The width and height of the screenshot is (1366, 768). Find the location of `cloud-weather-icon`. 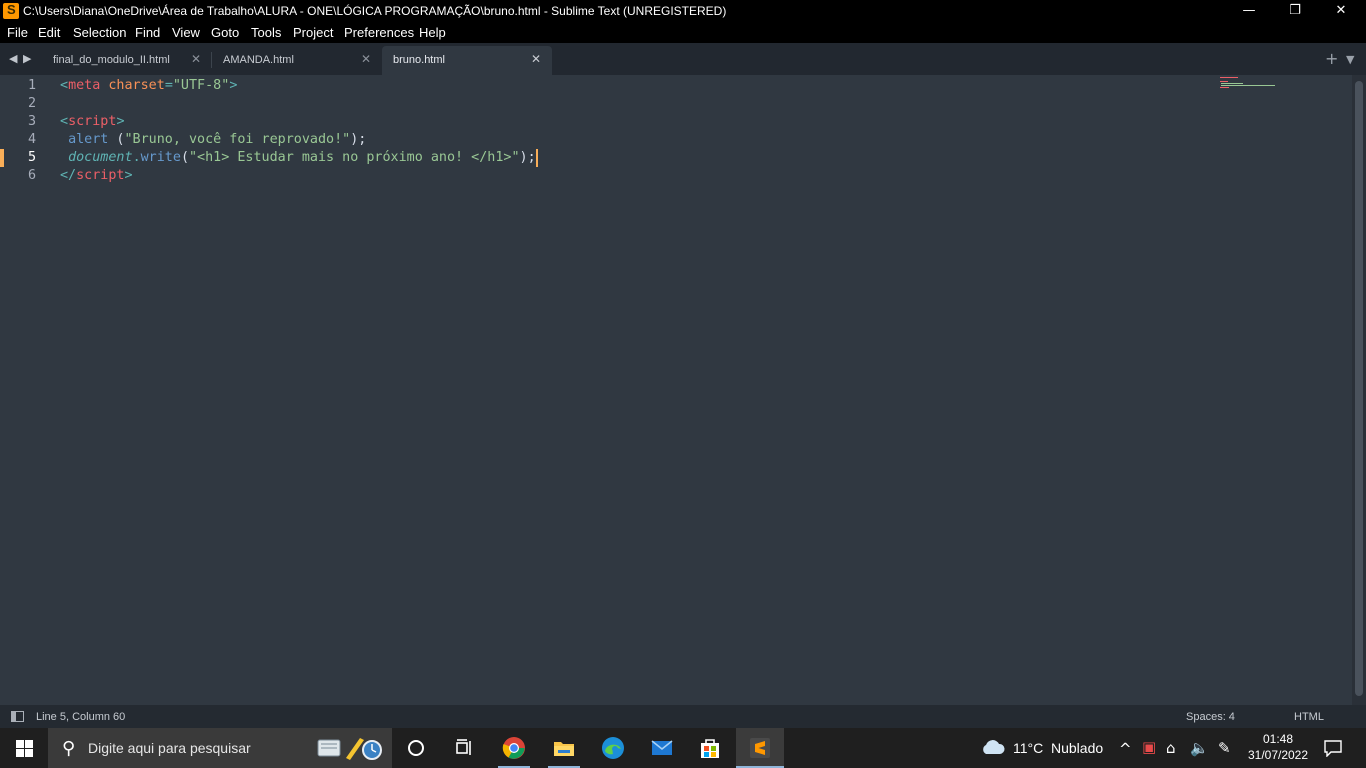

cloud-weather-icon is located at coordinates (994, 747).